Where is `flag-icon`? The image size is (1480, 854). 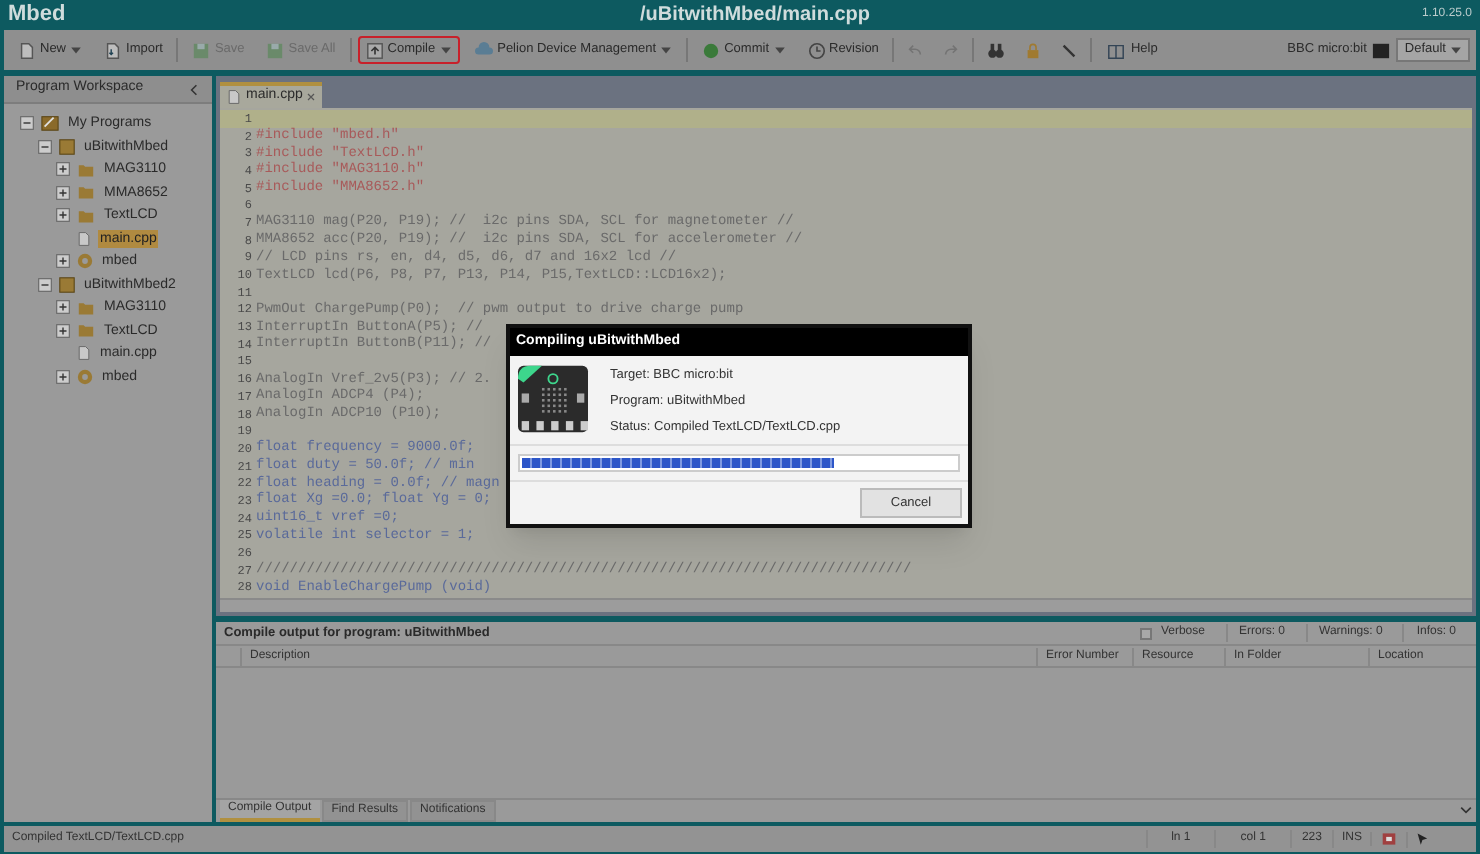
flag-icon is located at coordinates (1389, 839).